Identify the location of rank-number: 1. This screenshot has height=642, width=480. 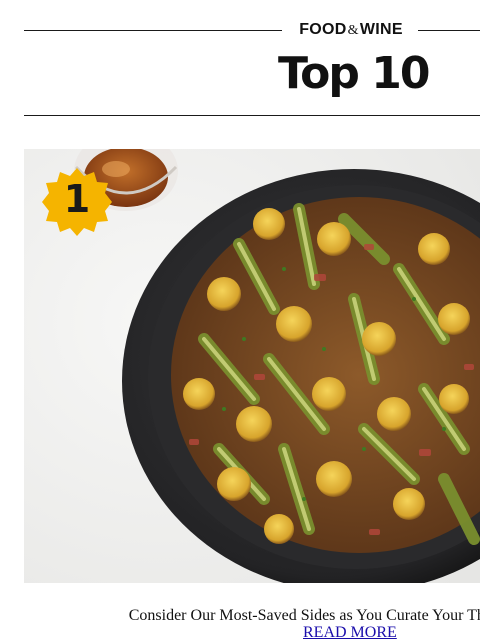
(77, 199).